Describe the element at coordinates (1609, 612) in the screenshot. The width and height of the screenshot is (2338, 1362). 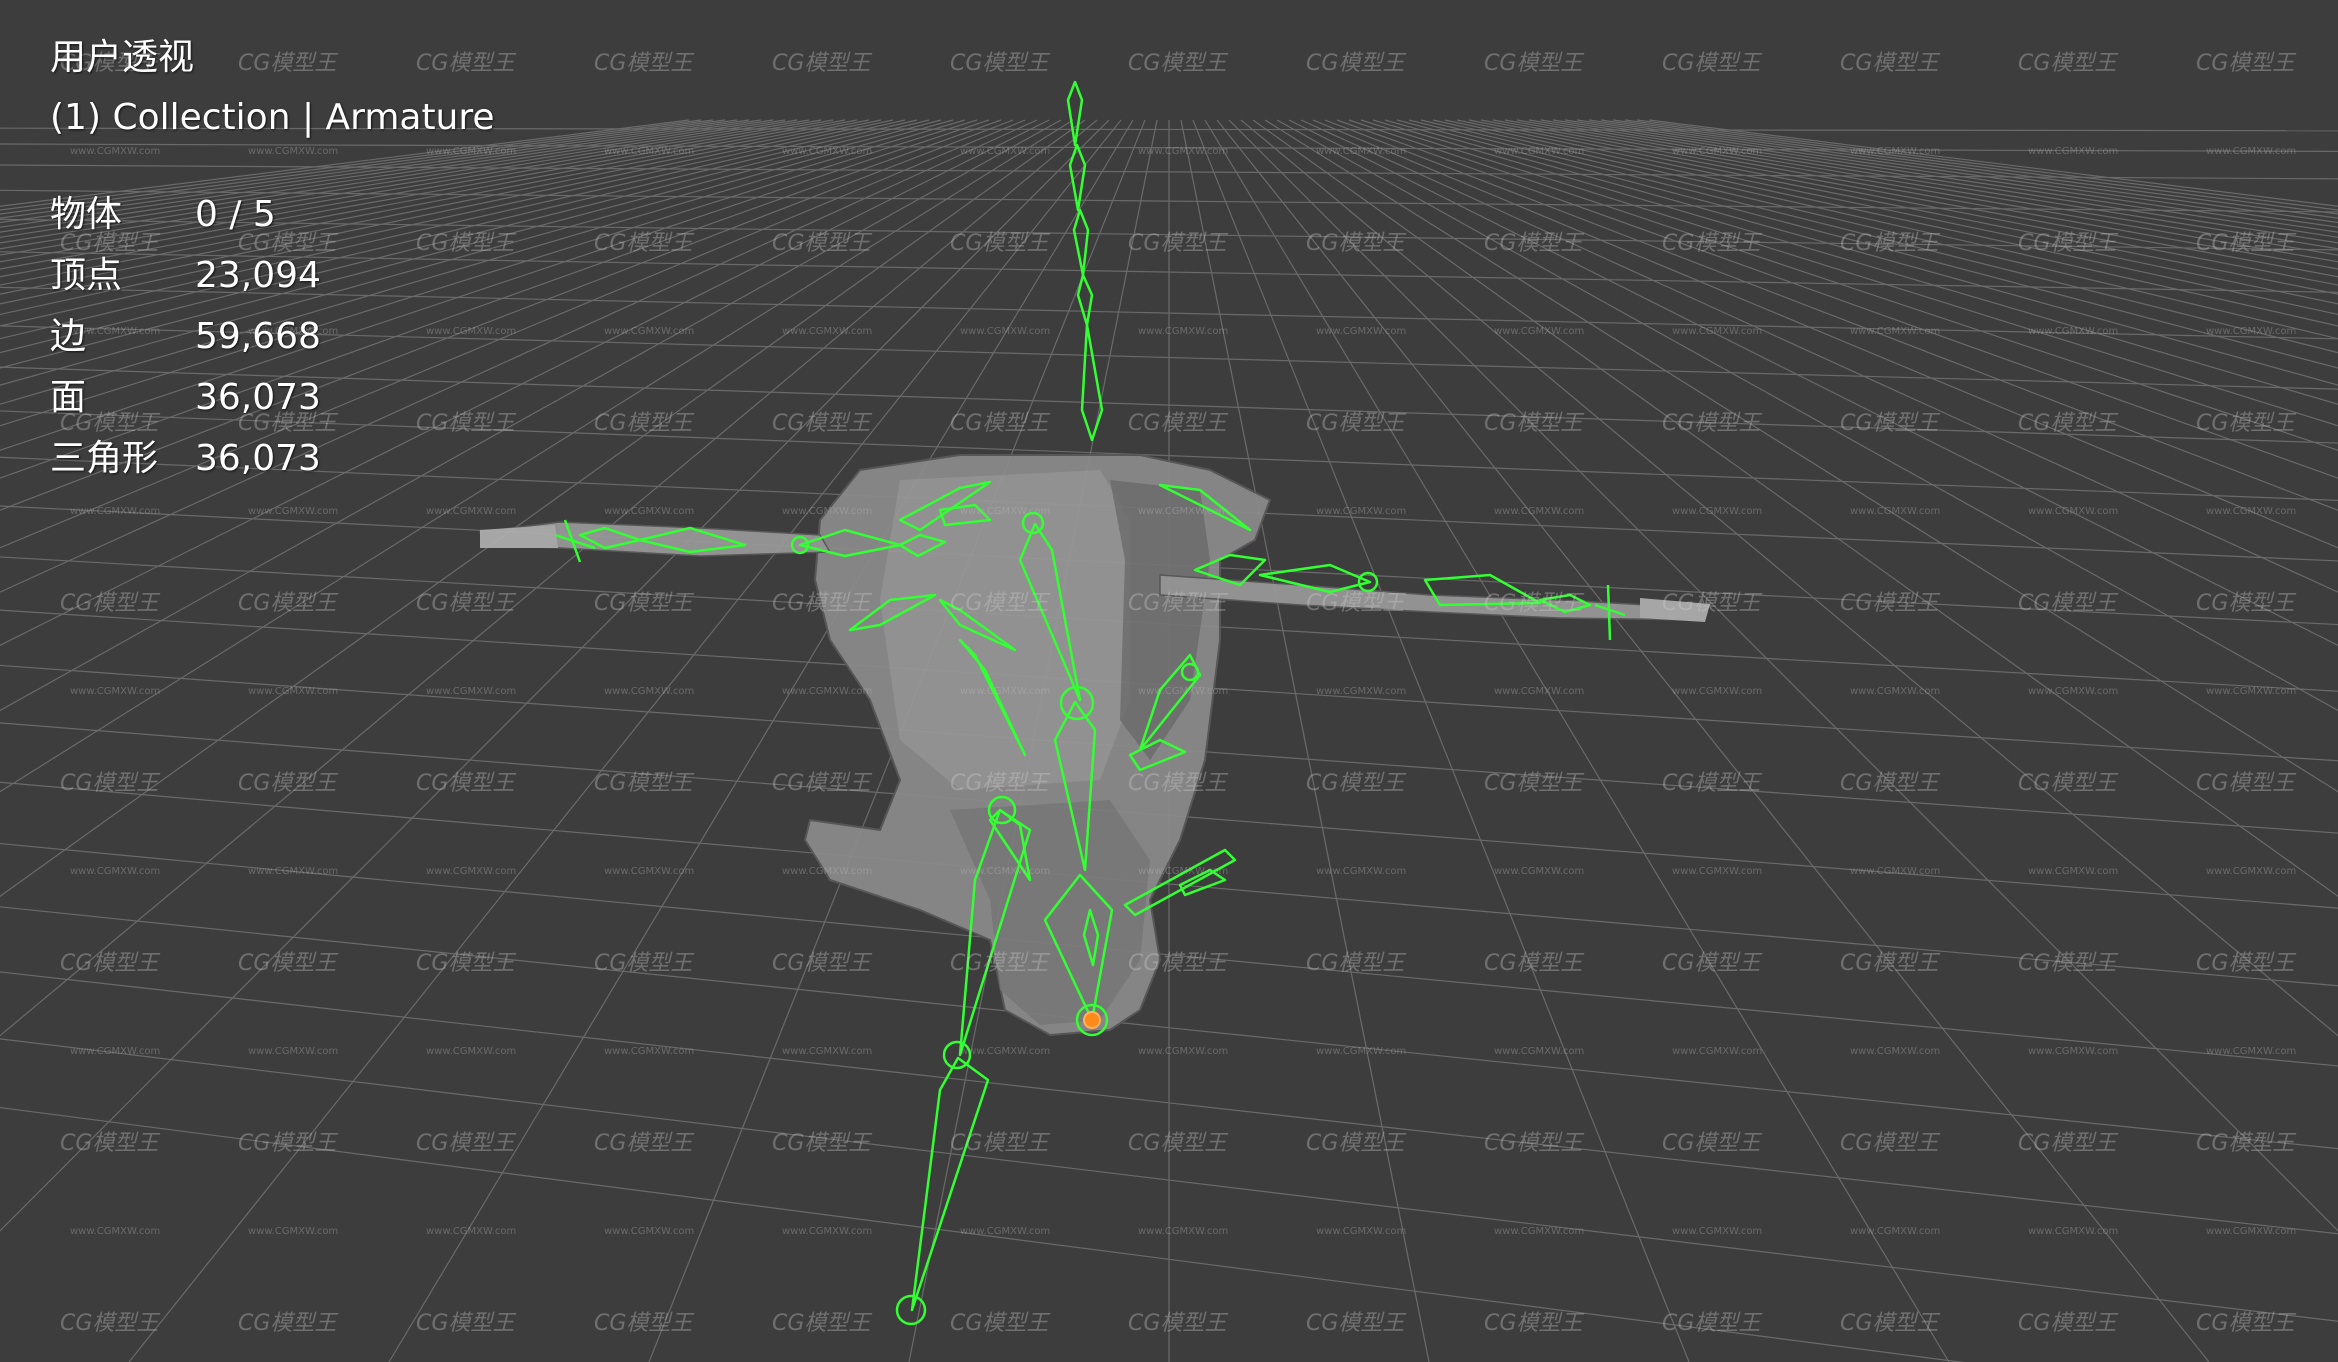
I see `bone-r-finger` at that location.